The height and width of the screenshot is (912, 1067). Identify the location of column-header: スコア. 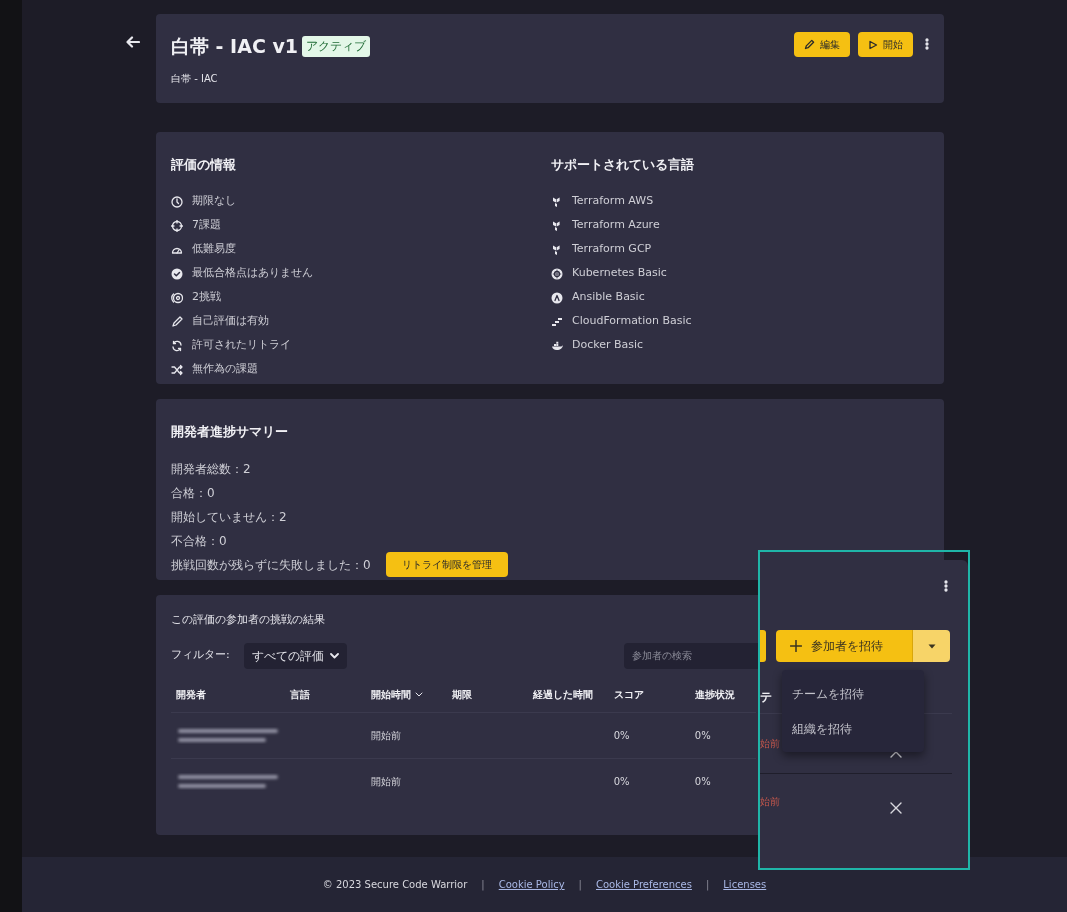
(649, 694).